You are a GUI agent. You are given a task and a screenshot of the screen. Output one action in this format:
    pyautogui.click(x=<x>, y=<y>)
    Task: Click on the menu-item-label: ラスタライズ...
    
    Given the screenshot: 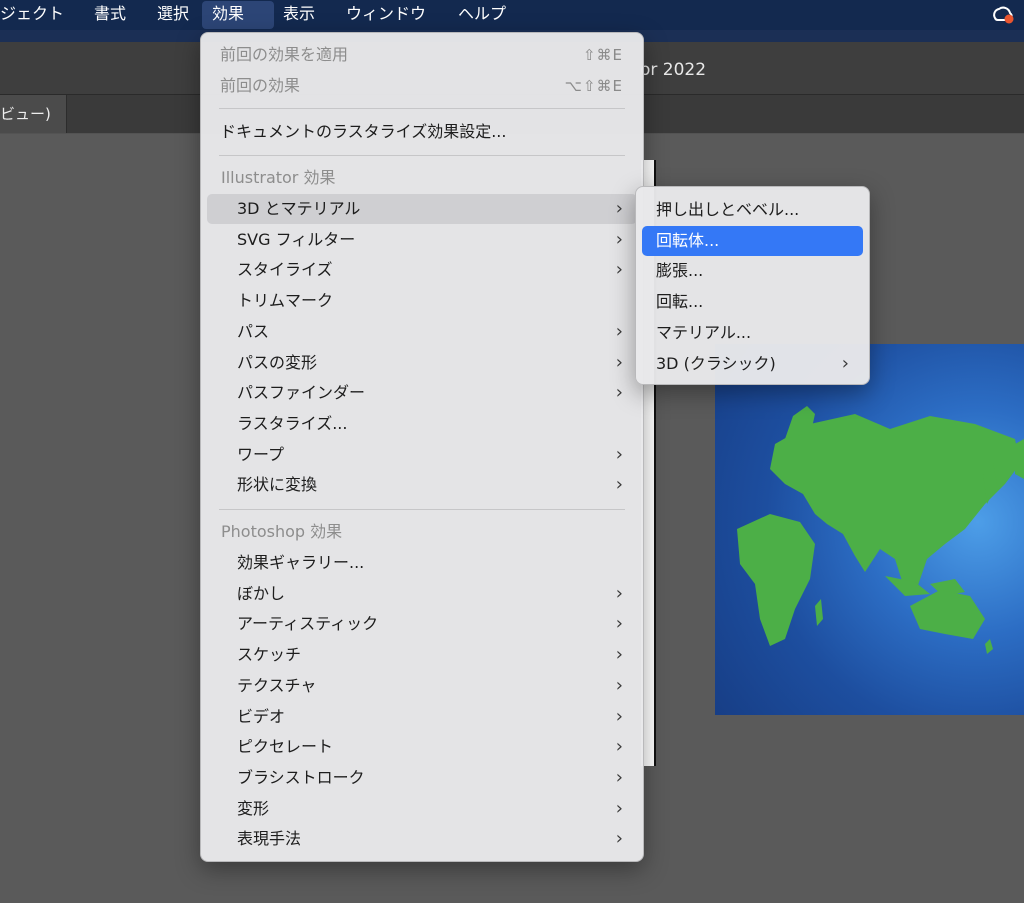 What is the action you would take?
    pyautogui.click(x=292, y=423)
    